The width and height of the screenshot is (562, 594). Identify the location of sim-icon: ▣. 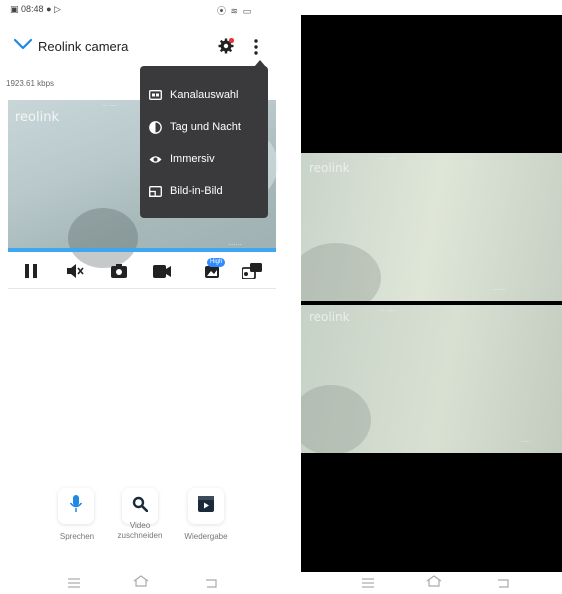
(14, 9).